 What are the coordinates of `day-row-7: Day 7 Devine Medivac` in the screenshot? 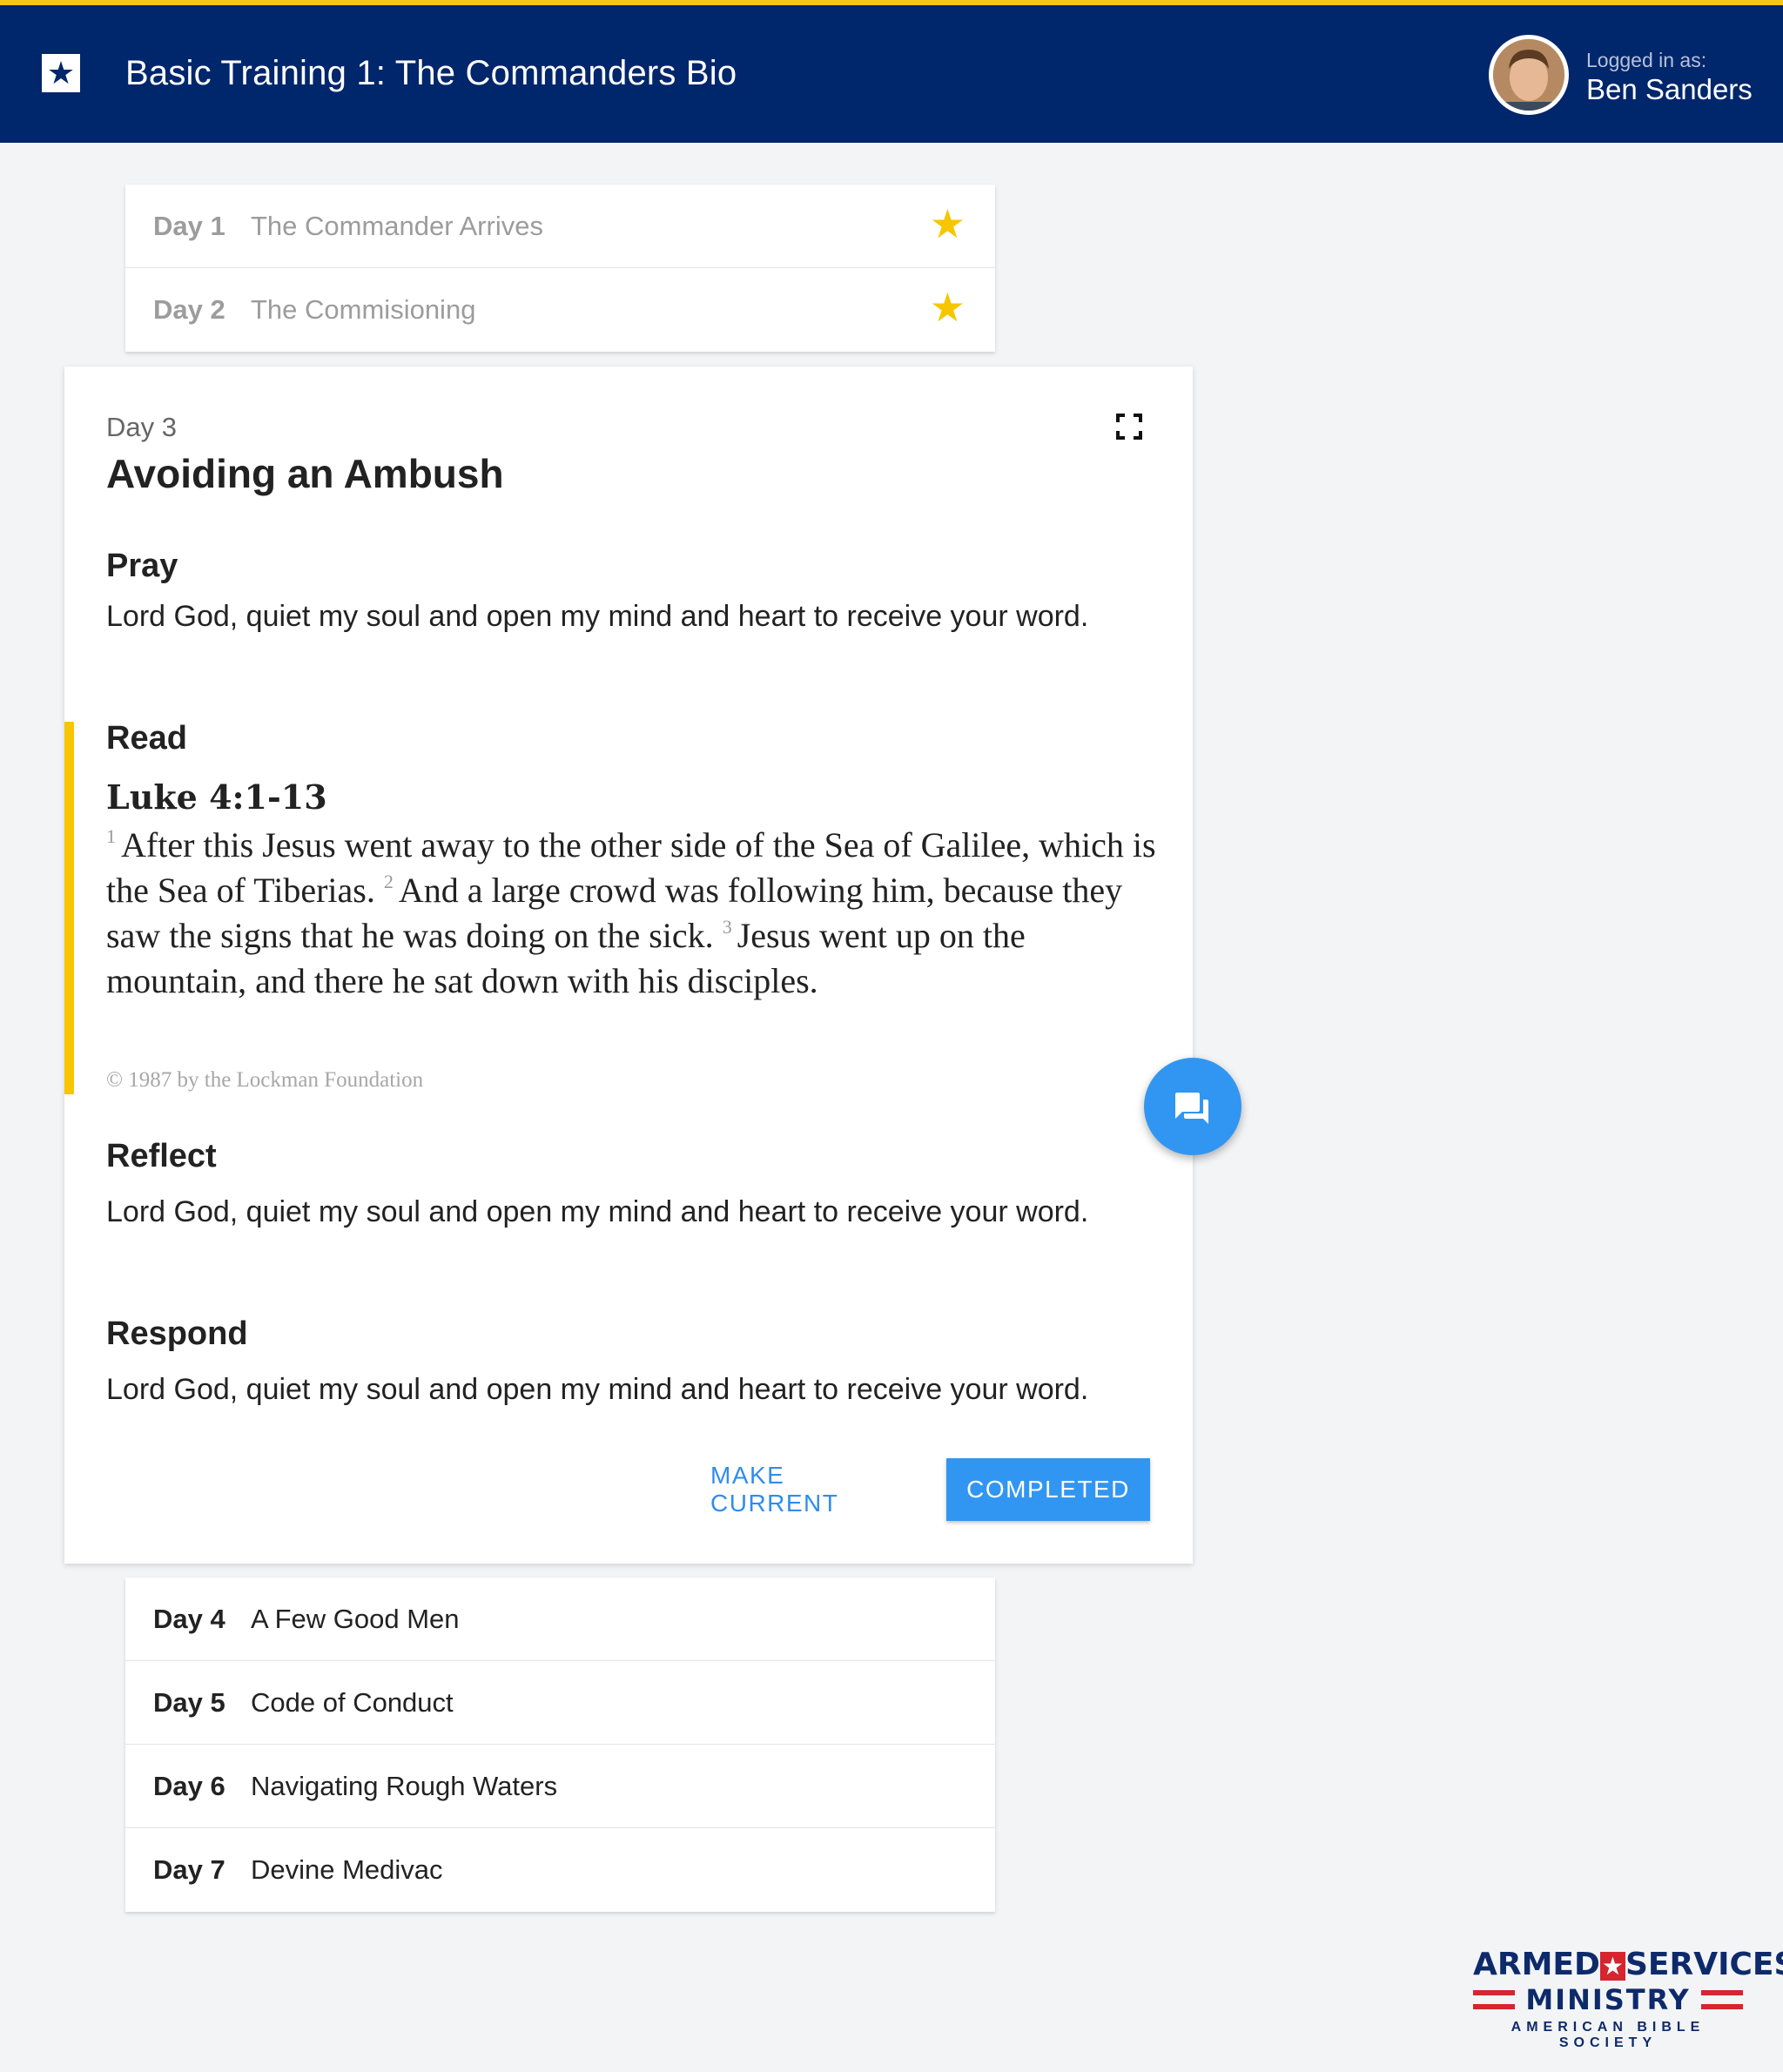 It's located at (560, 1870).